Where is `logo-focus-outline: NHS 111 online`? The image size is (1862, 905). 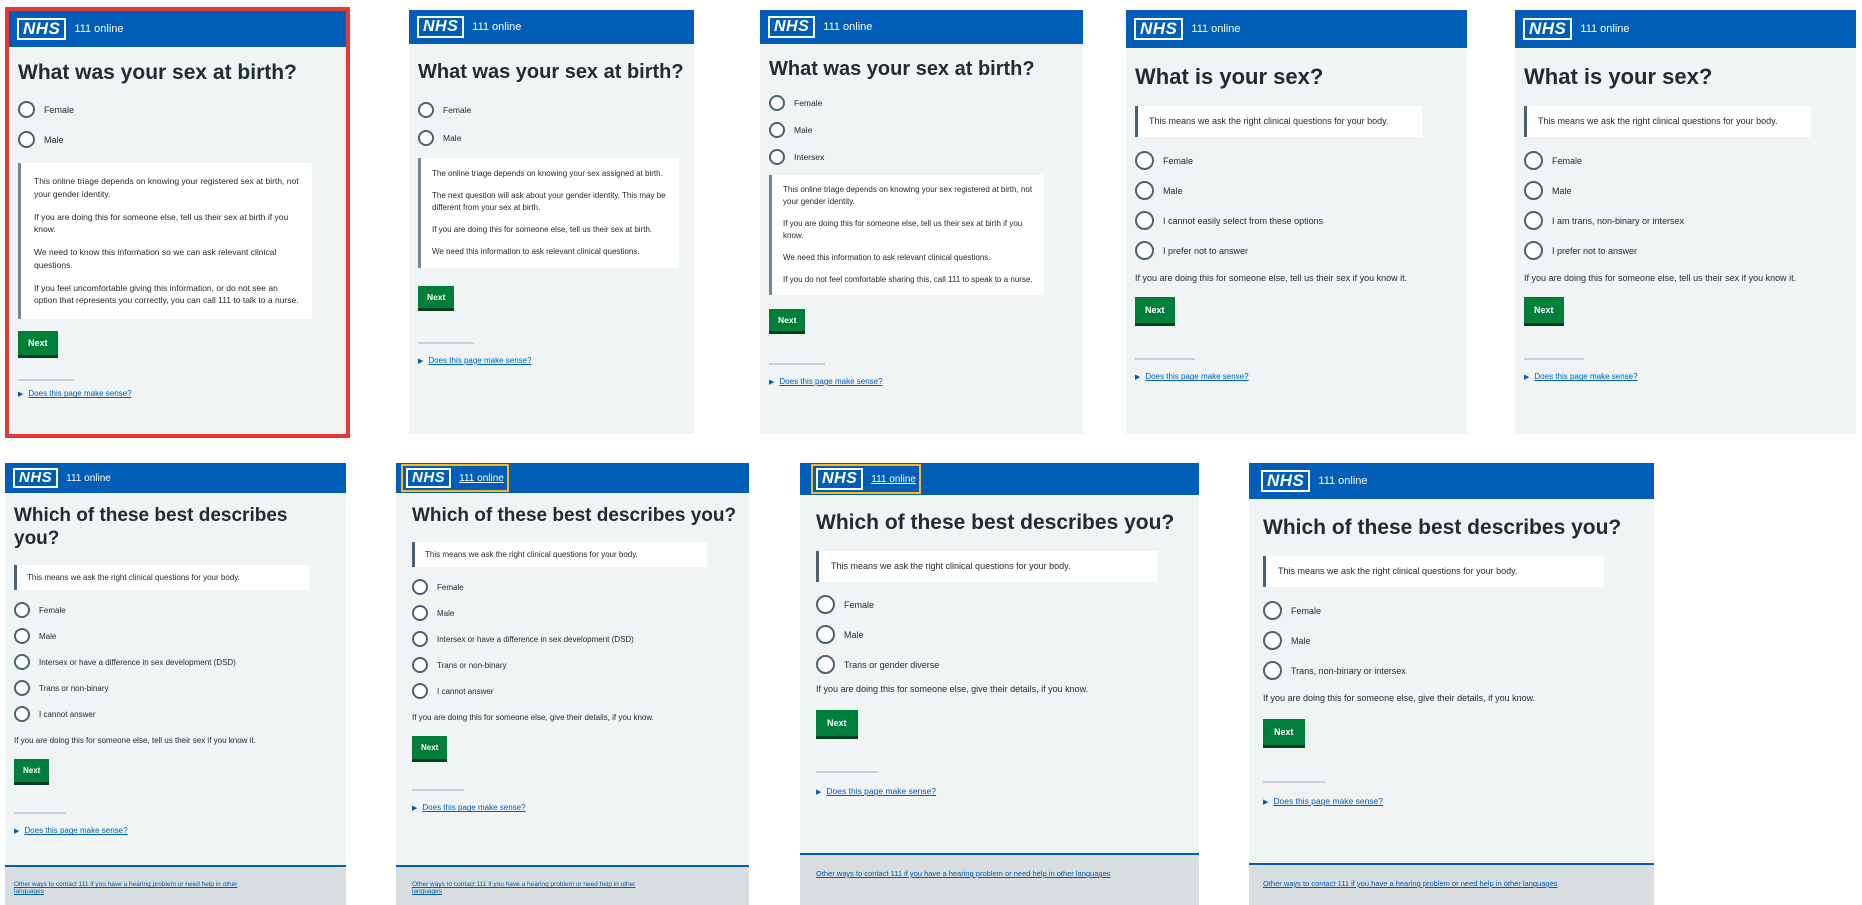
logo-focus-outline: NHS 111 online is located at coordinates (866, 479).